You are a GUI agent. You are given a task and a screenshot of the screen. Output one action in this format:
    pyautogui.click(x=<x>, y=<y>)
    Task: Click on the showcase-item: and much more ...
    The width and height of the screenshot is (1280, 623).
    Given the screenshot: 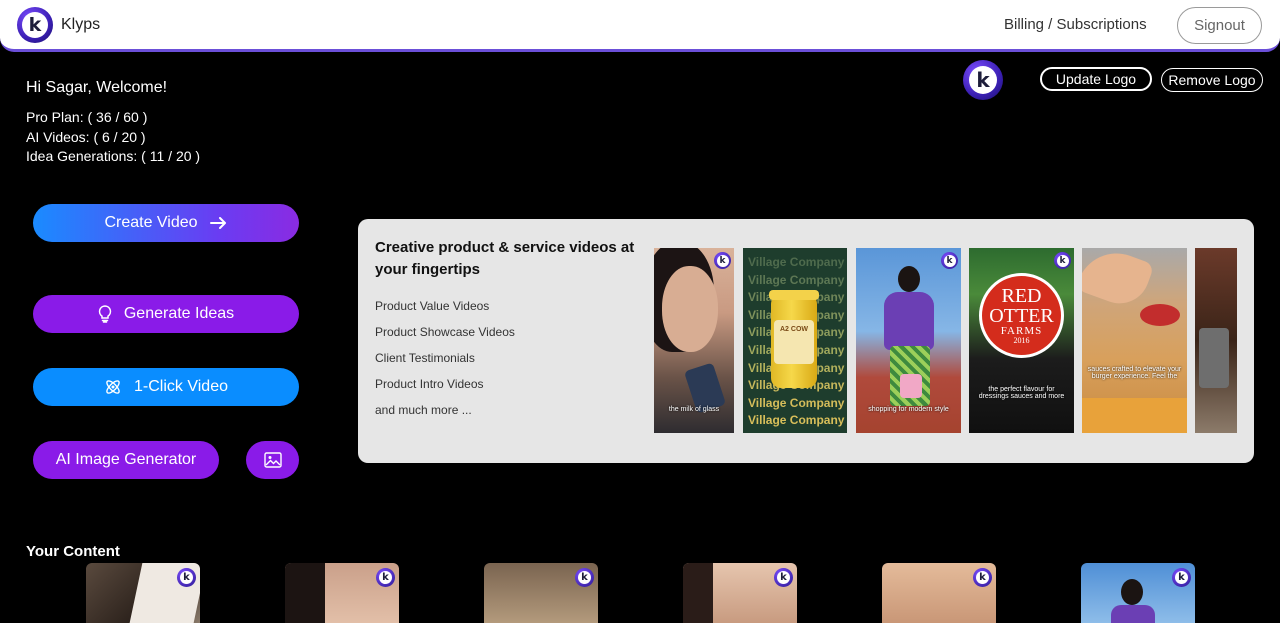 What is the action you would take?
    pyautogui.click(x=423, y=410)
    